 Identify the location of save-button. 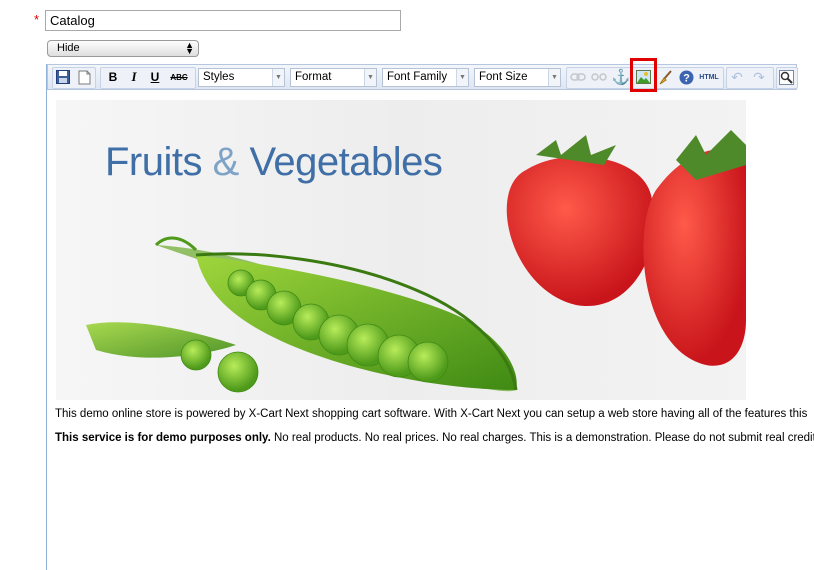
(63, 77).